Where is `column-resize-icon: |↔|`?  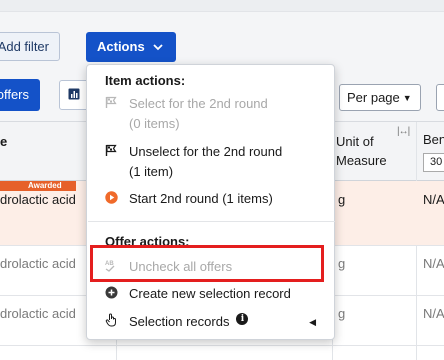
column-resize-icon: |↔| is located at coordinates (403, 131).